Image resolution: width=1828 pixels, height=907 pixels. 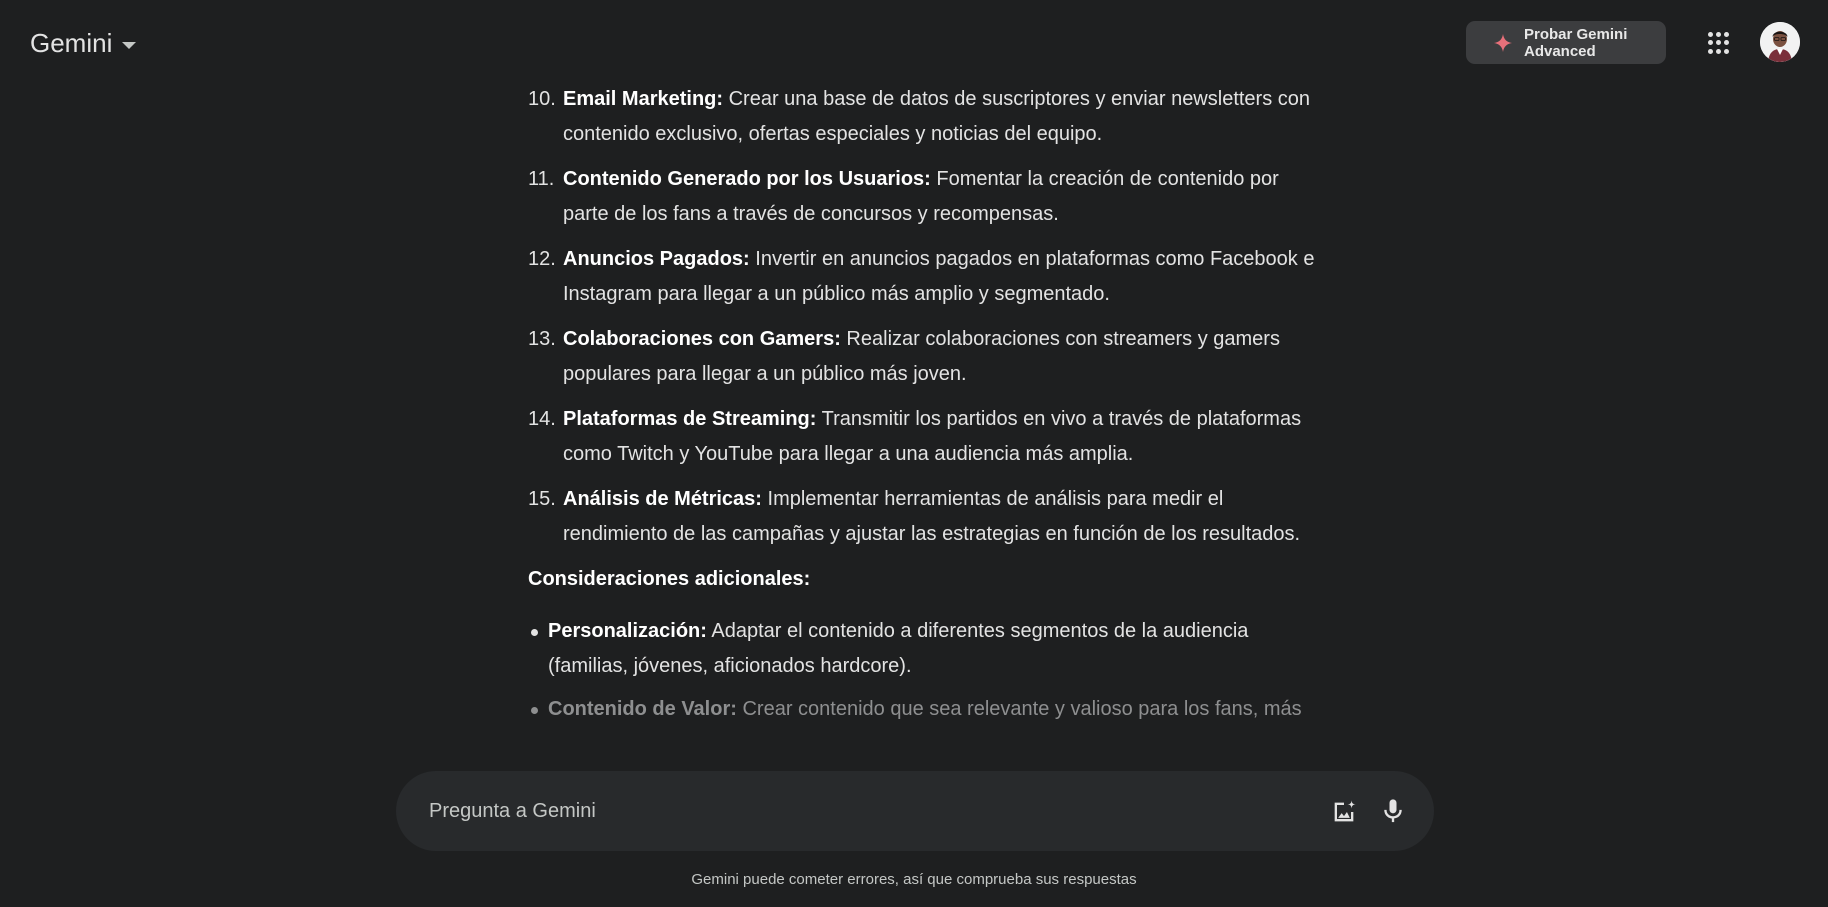 I want to click on item-title: Colaboraciones con Gamers:, so click(x=702, y=339).